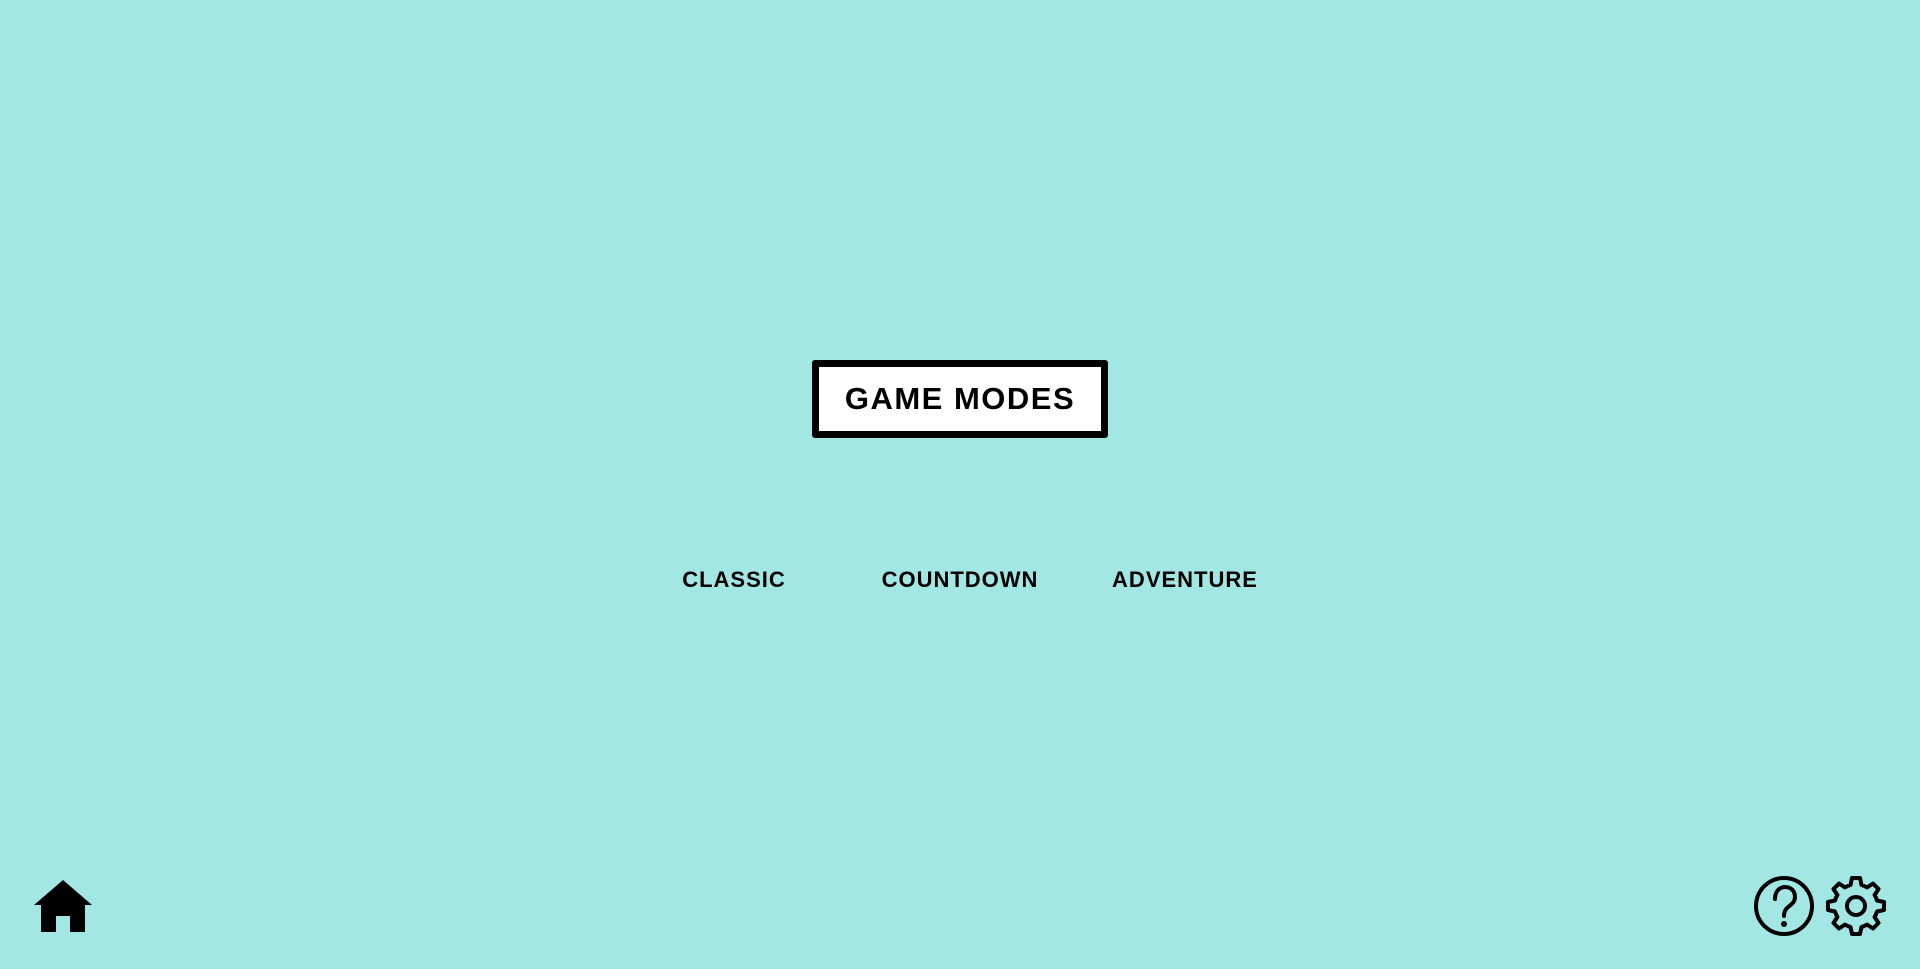 The image size is (1920, 969). I want to click on page-title: GAME MODES, so click(960, 398).